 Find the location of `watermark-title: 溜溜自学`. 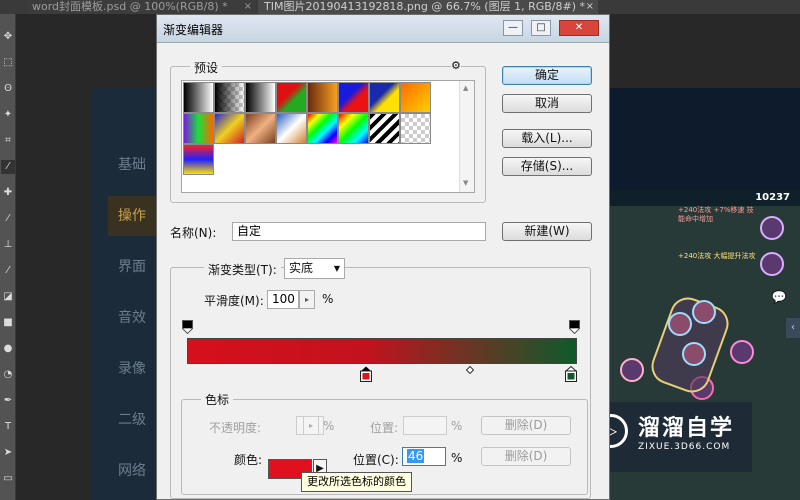

watermark-title: 溜溜自学 is located at coordinates (686, 428).